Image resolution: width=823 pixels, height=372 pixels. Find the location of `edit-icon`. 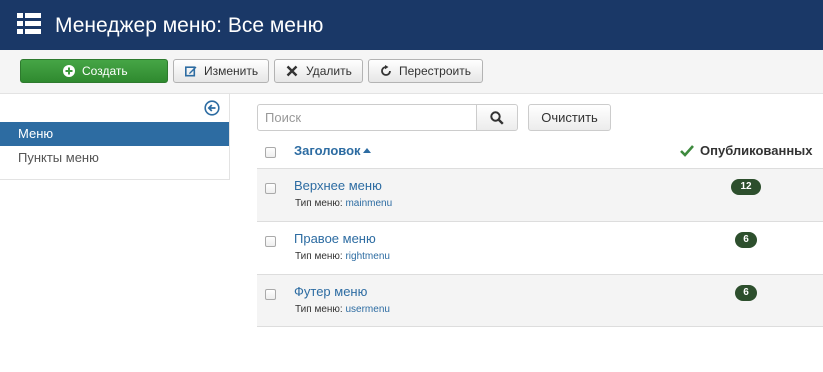

edit-icon is located at coordinates (191, 71).